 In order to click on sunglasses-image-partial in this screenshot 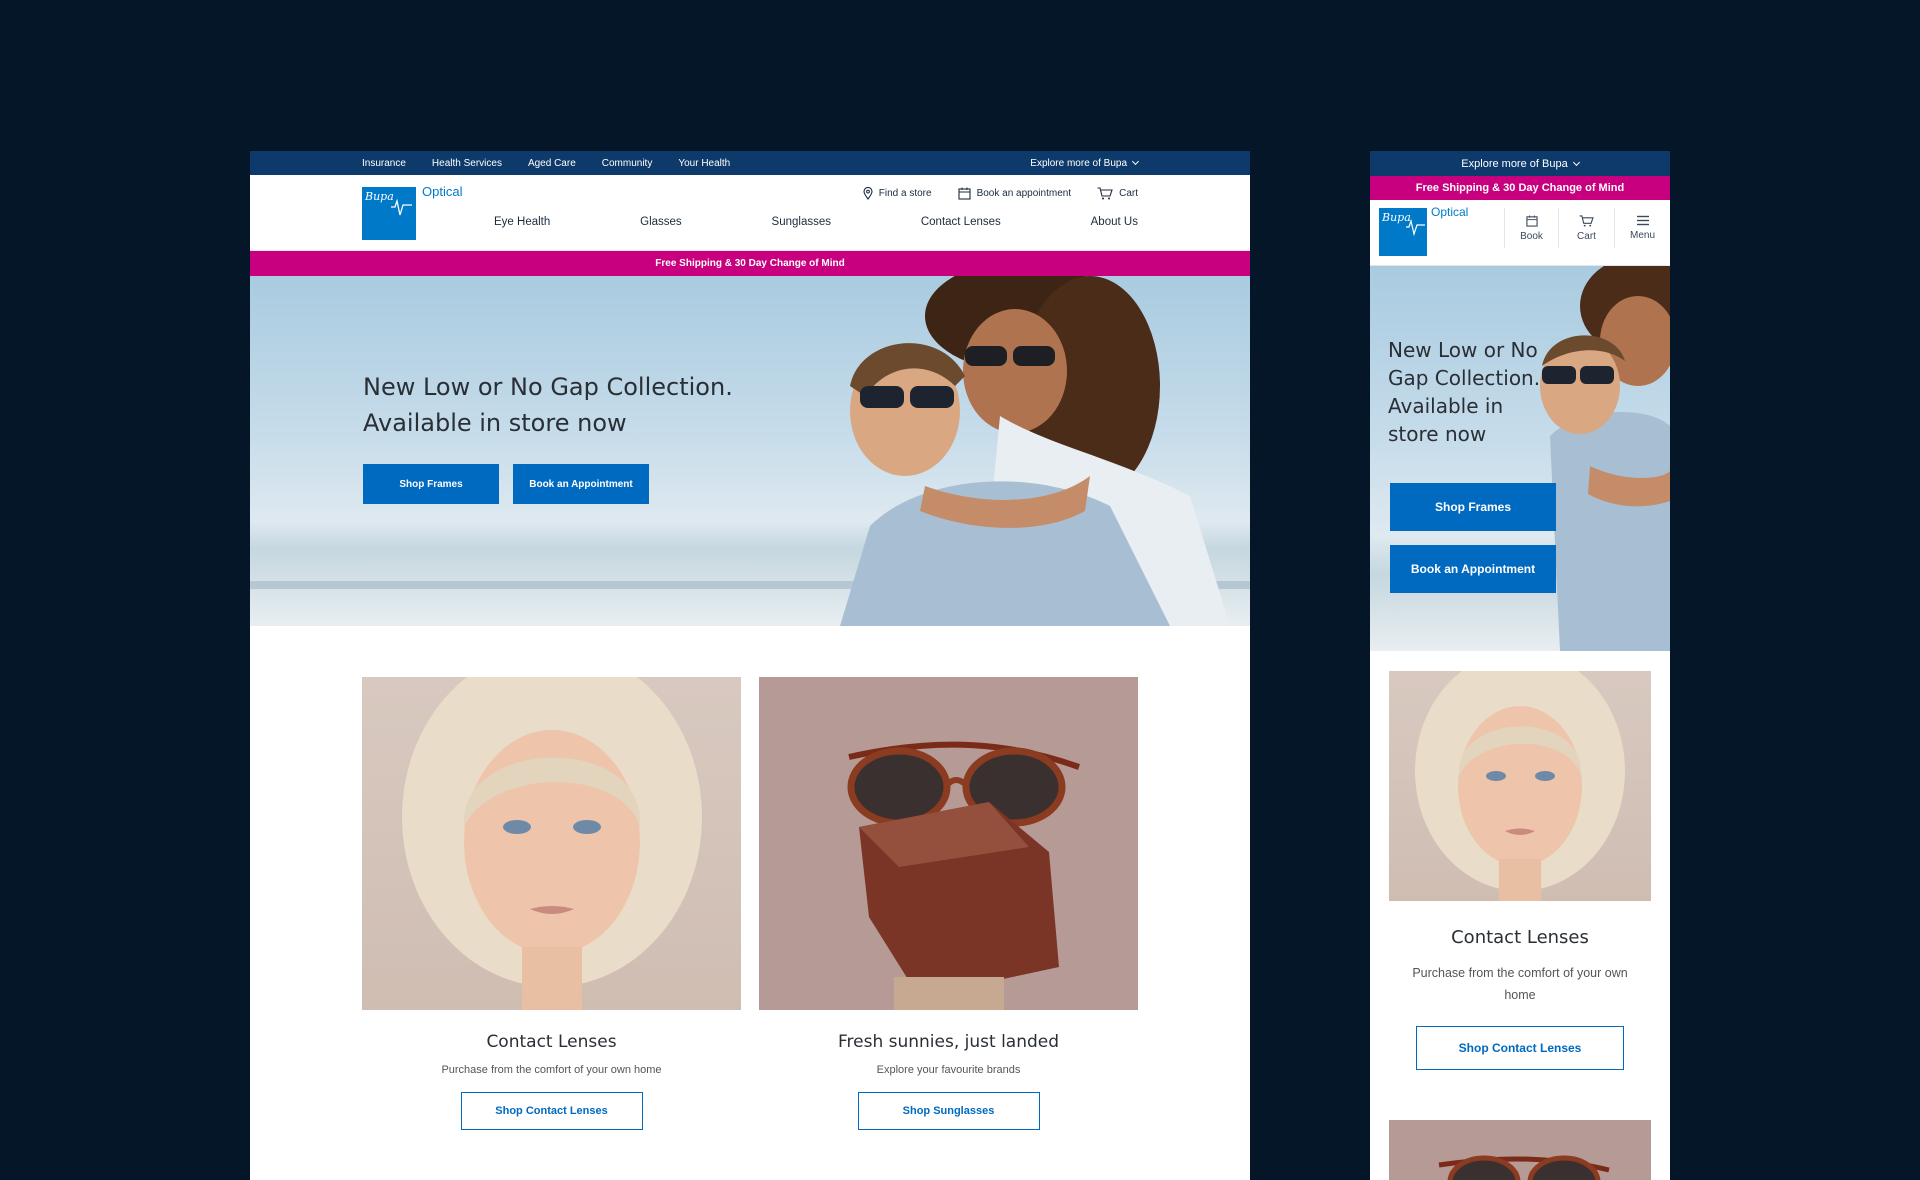, I will do `click(1520, 1150)`.